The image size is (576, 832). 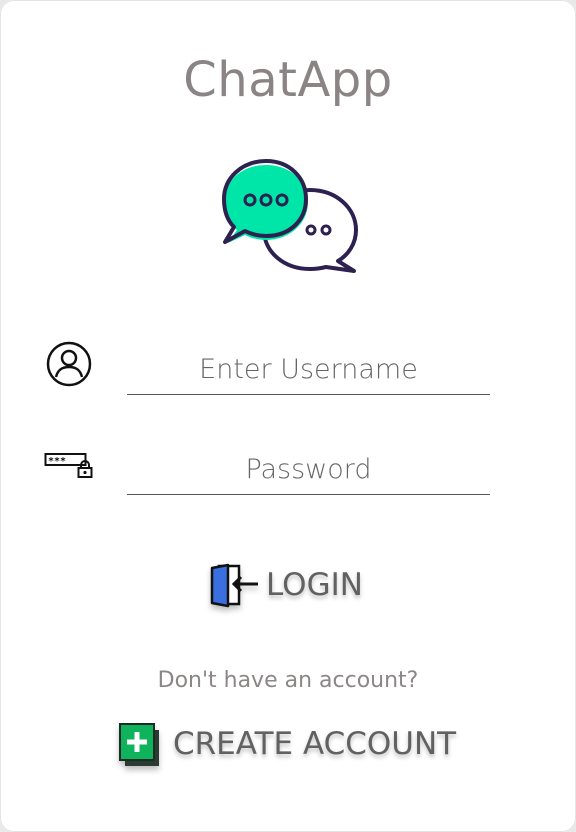 I want to click on username-input, so click(x=308, y=369).